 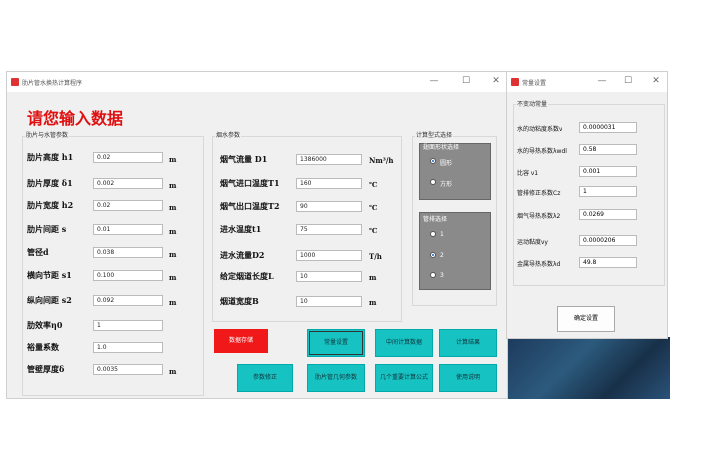 I want to click on const-field-input: 1, so click(x=608, y=191).